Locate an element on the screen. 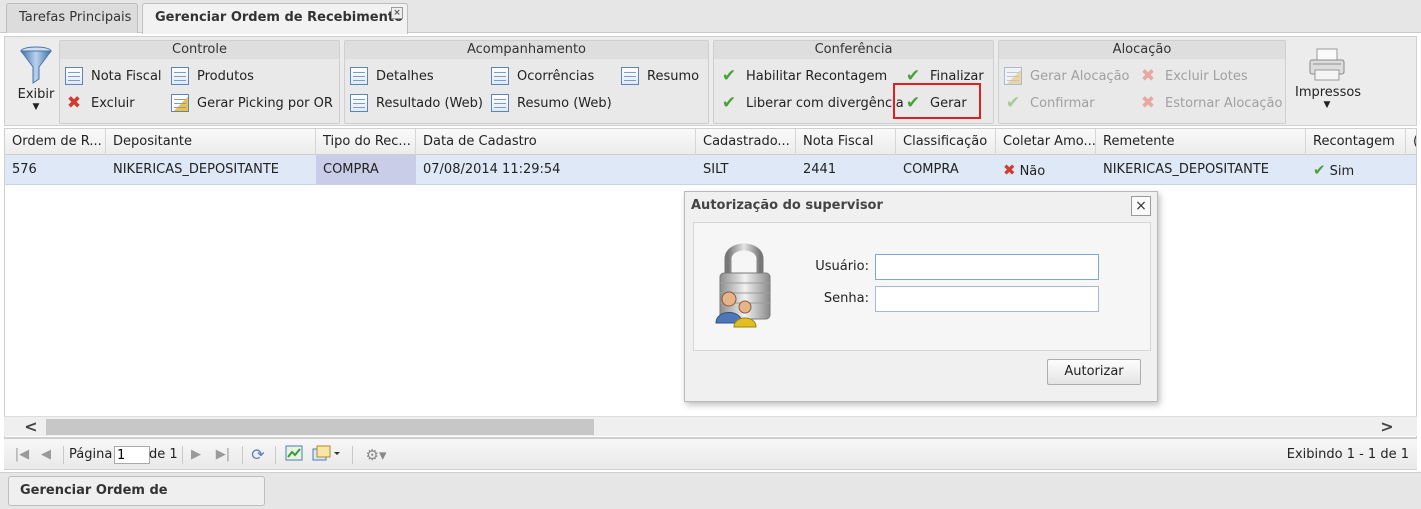 This screenshot has height=509, width=1421. page-total-label: de 1 is located at coordinates (163, 454).